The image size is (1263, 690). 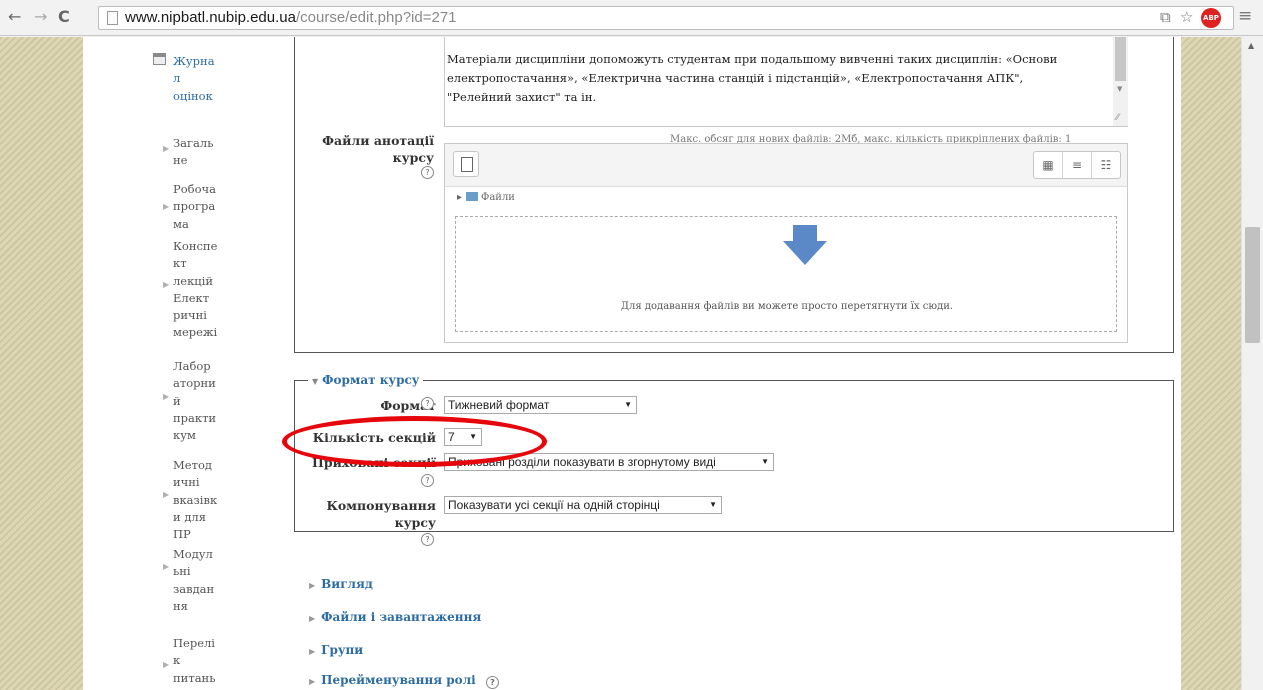 I want to click on section-files-uploads: ▶ Файли і завантаження, so click(x=395, y=617).